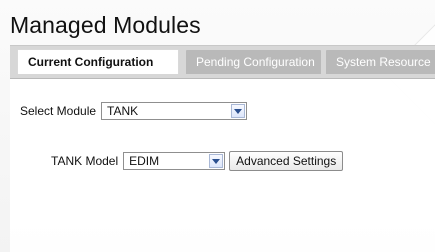 The height and width of the screenshot is (252, 435). Describe the element at coordinates (174, 161) in the screenshot. I see `tank-model-select: EDIM` at that location.